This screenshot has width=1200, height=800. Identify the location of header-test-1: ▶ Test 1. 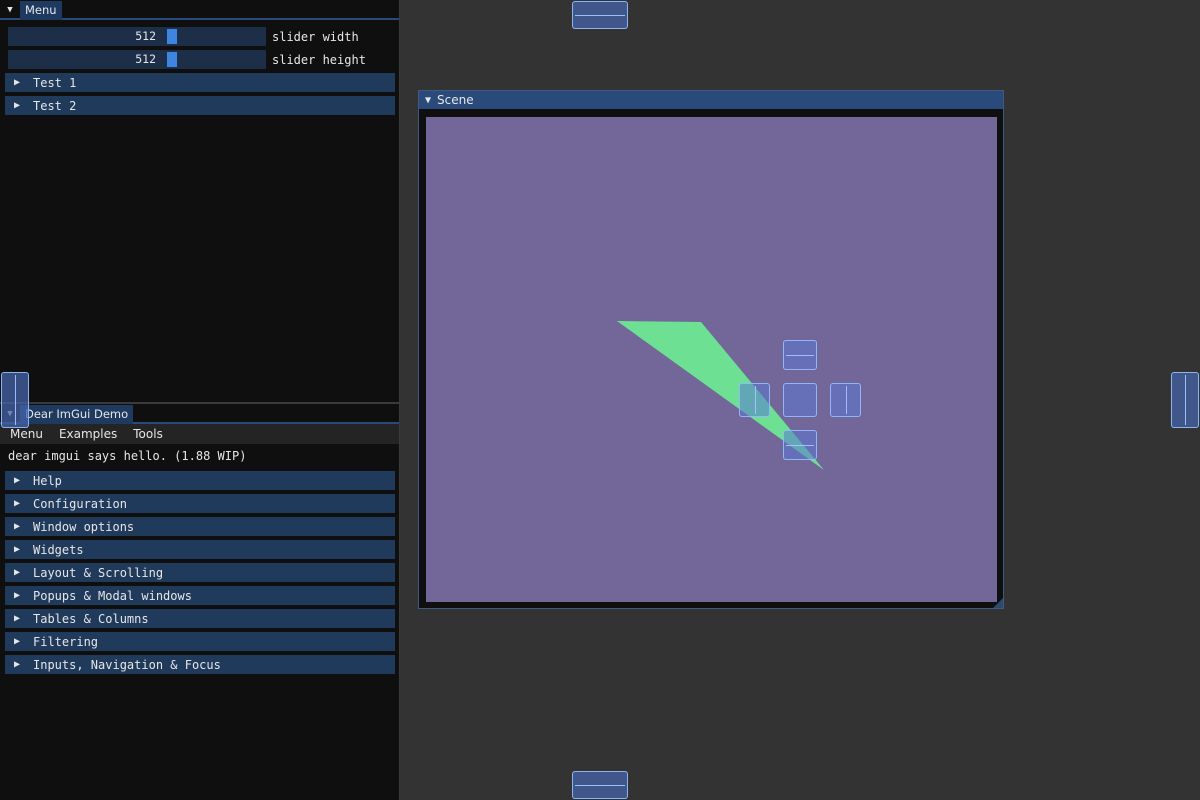
(200, 82).